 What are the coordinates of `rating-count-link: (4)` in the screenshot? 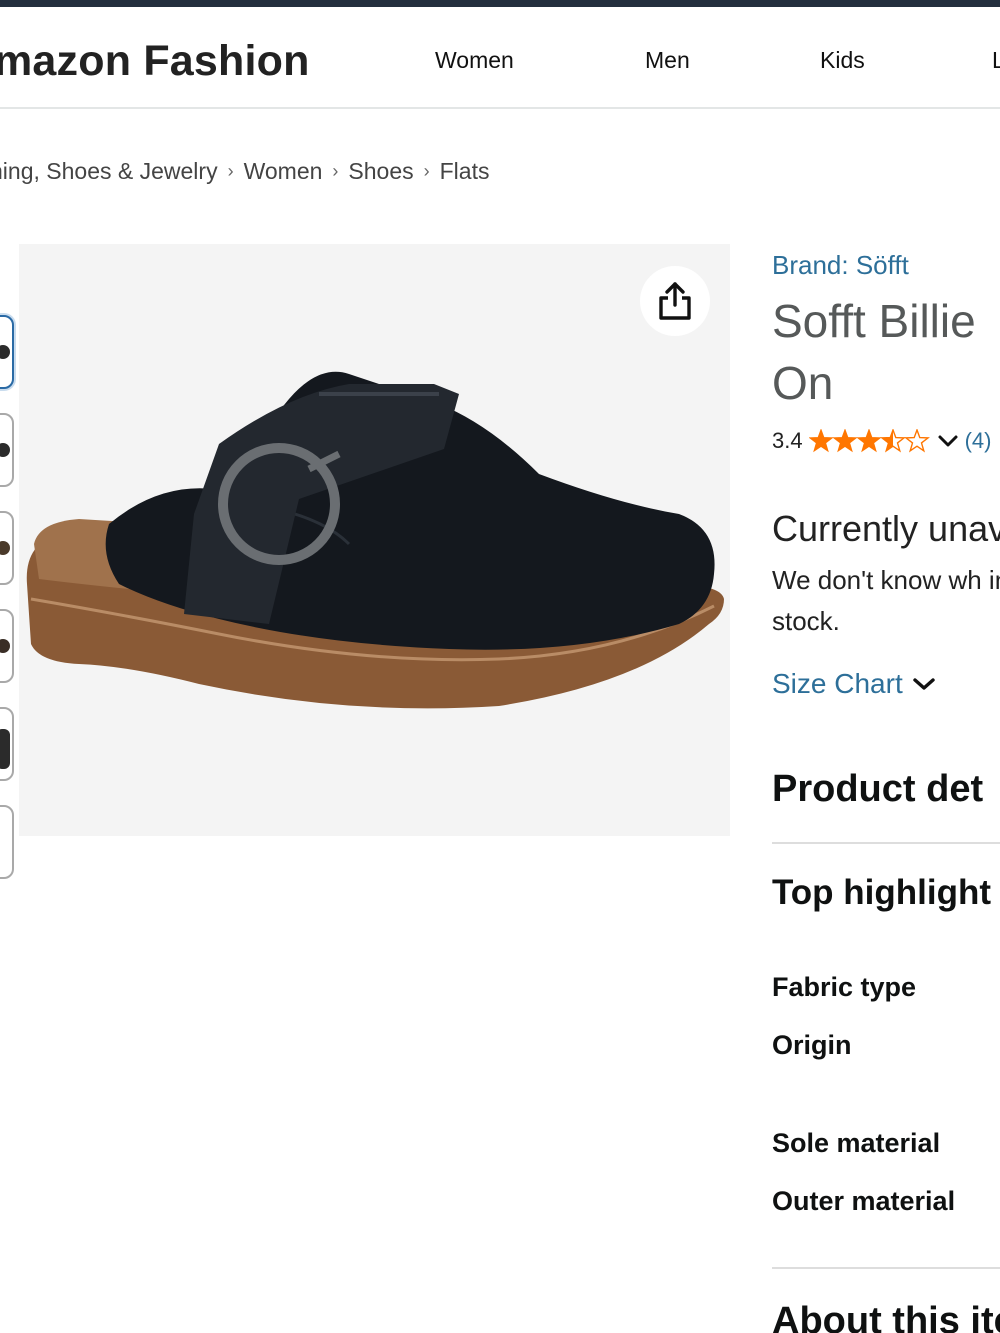 It's located at (978, 441).